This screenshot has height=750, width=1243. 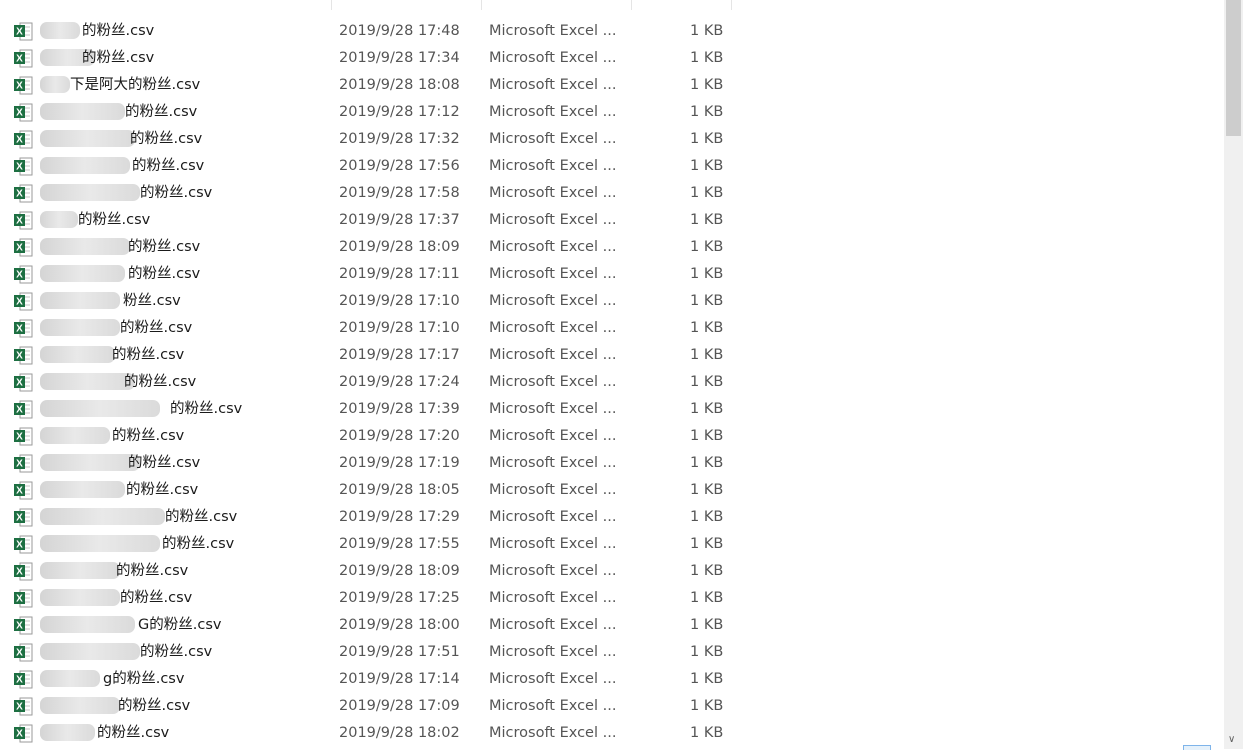 I want to click on file-date-modified: 2019/9/28 17:37, so click(x=399, y=220).